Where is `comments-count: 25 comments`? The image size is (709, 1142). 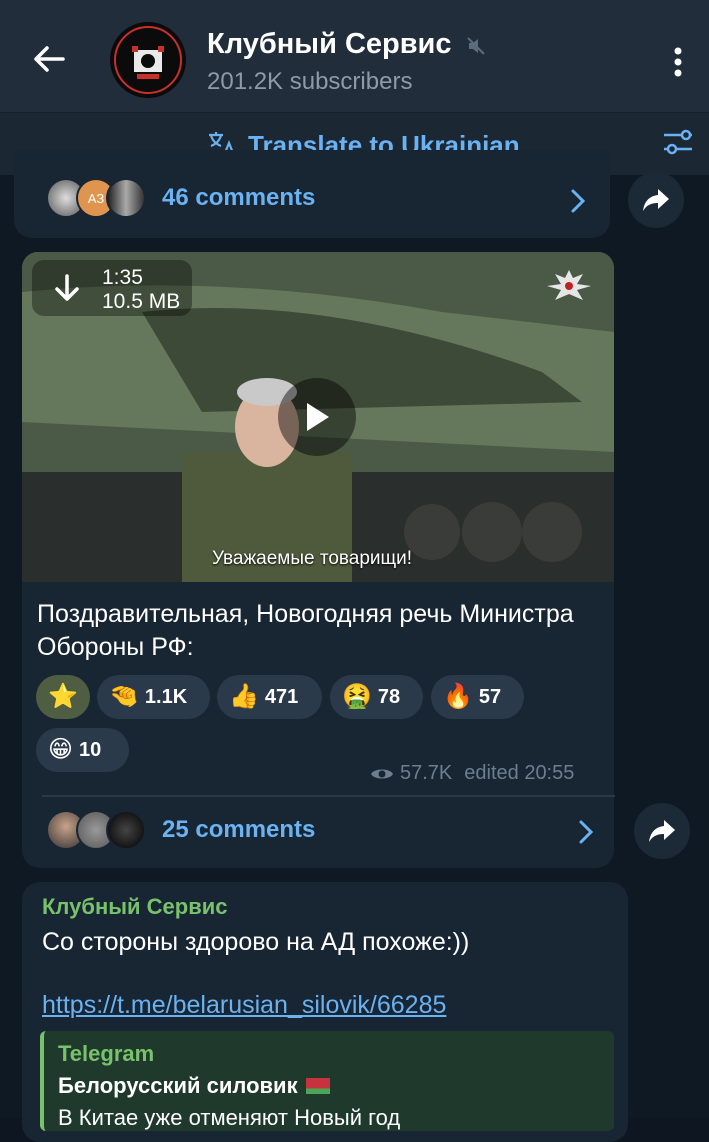
comments-count: 25 comments is located at coordinates (239, 829).